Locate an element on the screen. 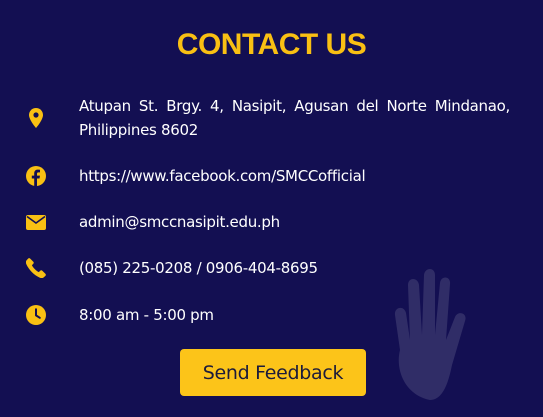  clock-icon is located at coordinates (36, 315).